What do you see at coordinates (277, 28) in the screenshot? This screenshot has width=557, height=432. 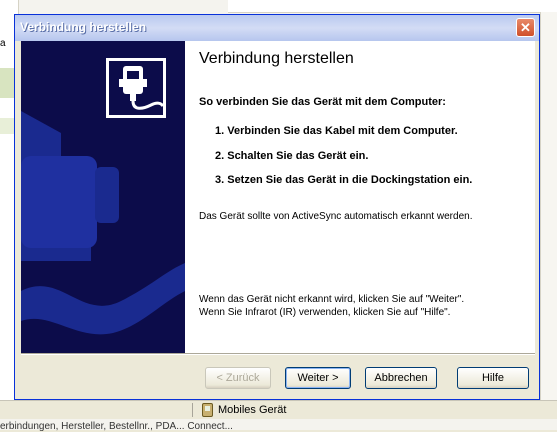 I see `title-bar: Verbindung herstellen ✕` at bounding box center [277, 28].